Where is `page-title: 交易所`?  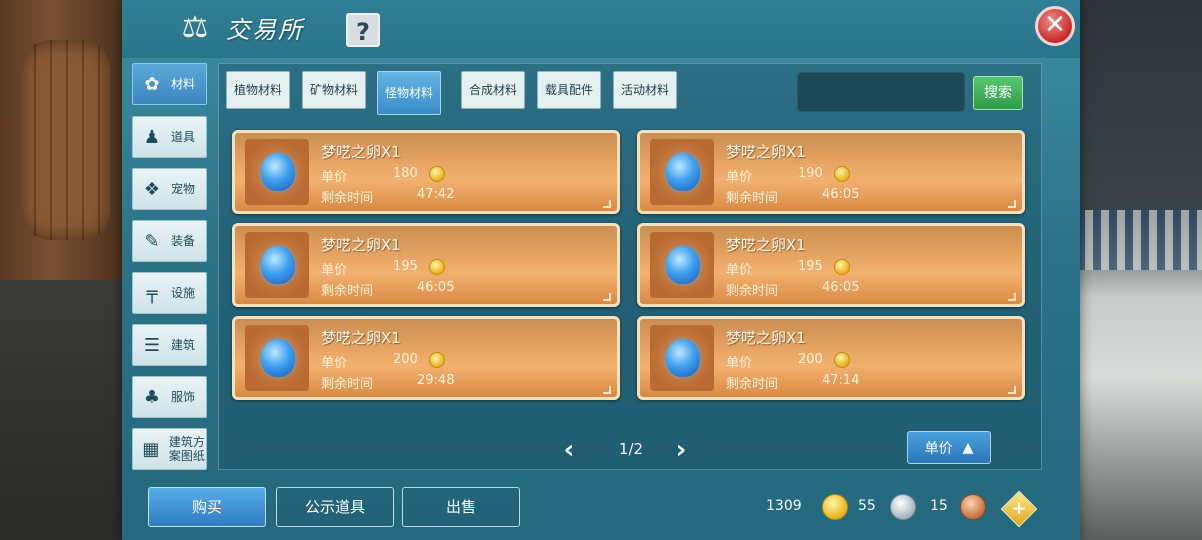
page-title: 交易所 is located at coordinates (265, 30).